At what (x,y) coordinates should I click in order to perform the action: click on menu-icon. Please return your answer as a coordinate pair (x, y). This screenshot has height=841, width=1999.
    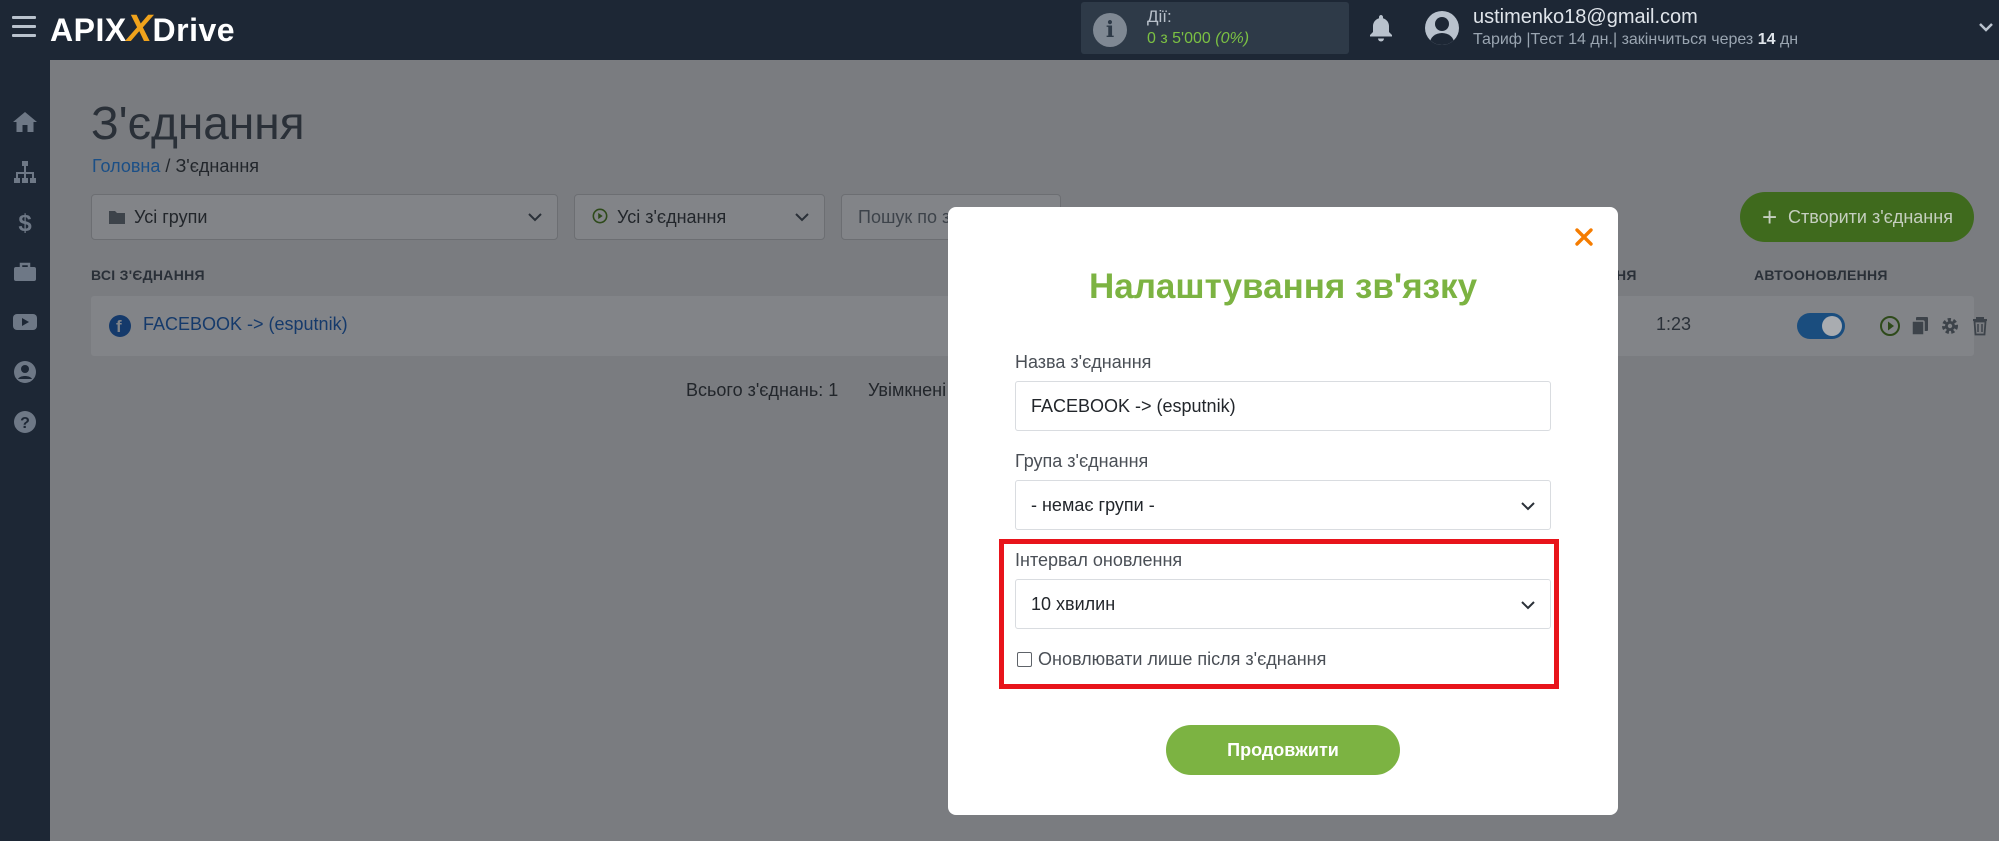
    Looking at the image, I should click on (24, 27).